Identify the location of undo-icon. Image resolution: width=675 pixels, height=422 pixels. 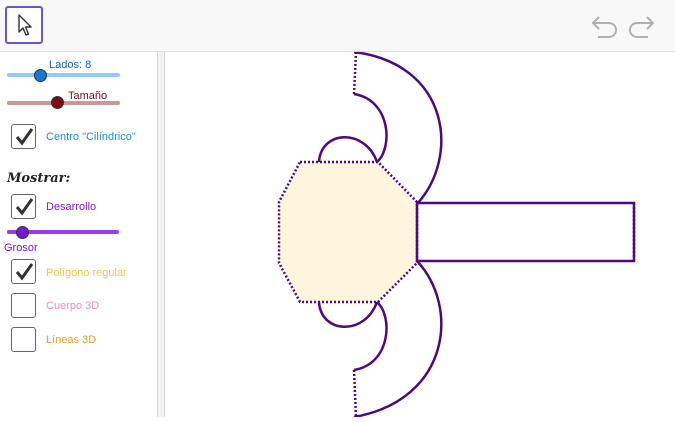
(604, 27).